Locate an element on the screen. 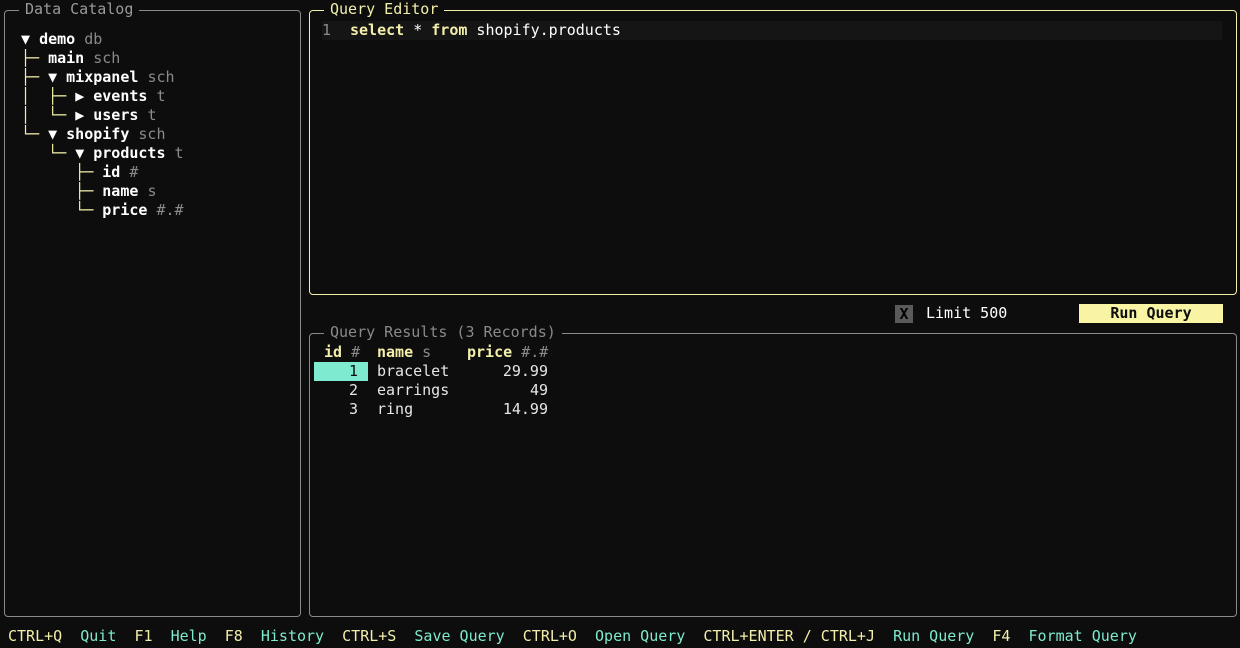  tree-node: ├─ main sch is located at coordinates (102, 58).